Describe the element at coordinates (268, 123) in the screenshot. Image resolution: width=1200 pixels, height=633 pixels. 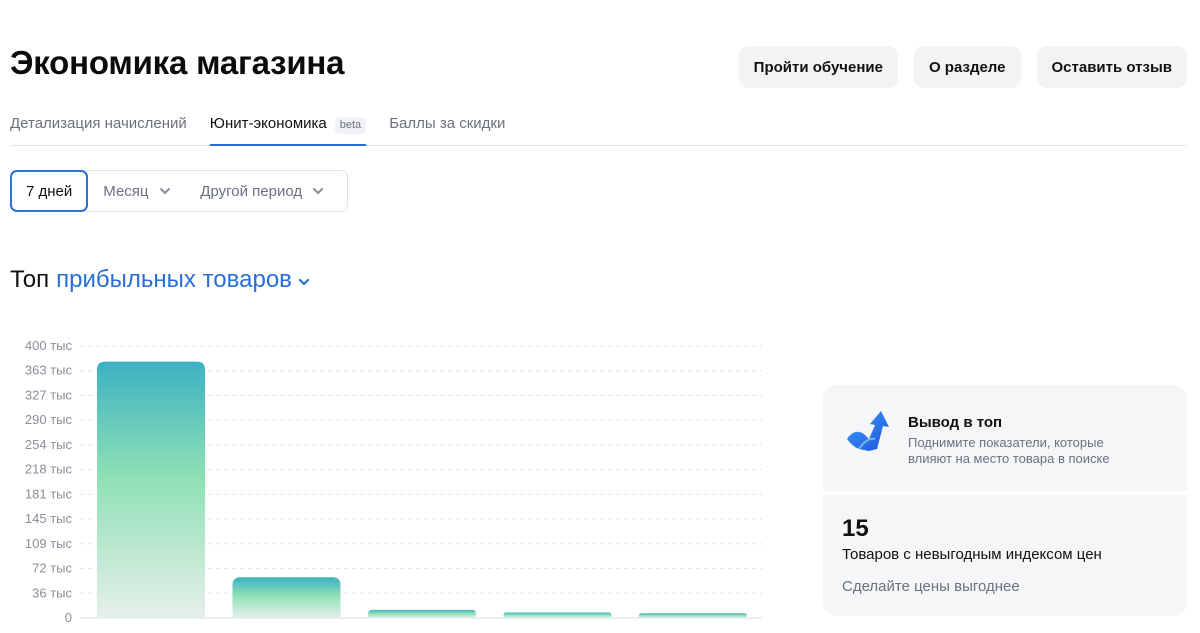
I see `tab-label: Юнит-экономика` at that location.